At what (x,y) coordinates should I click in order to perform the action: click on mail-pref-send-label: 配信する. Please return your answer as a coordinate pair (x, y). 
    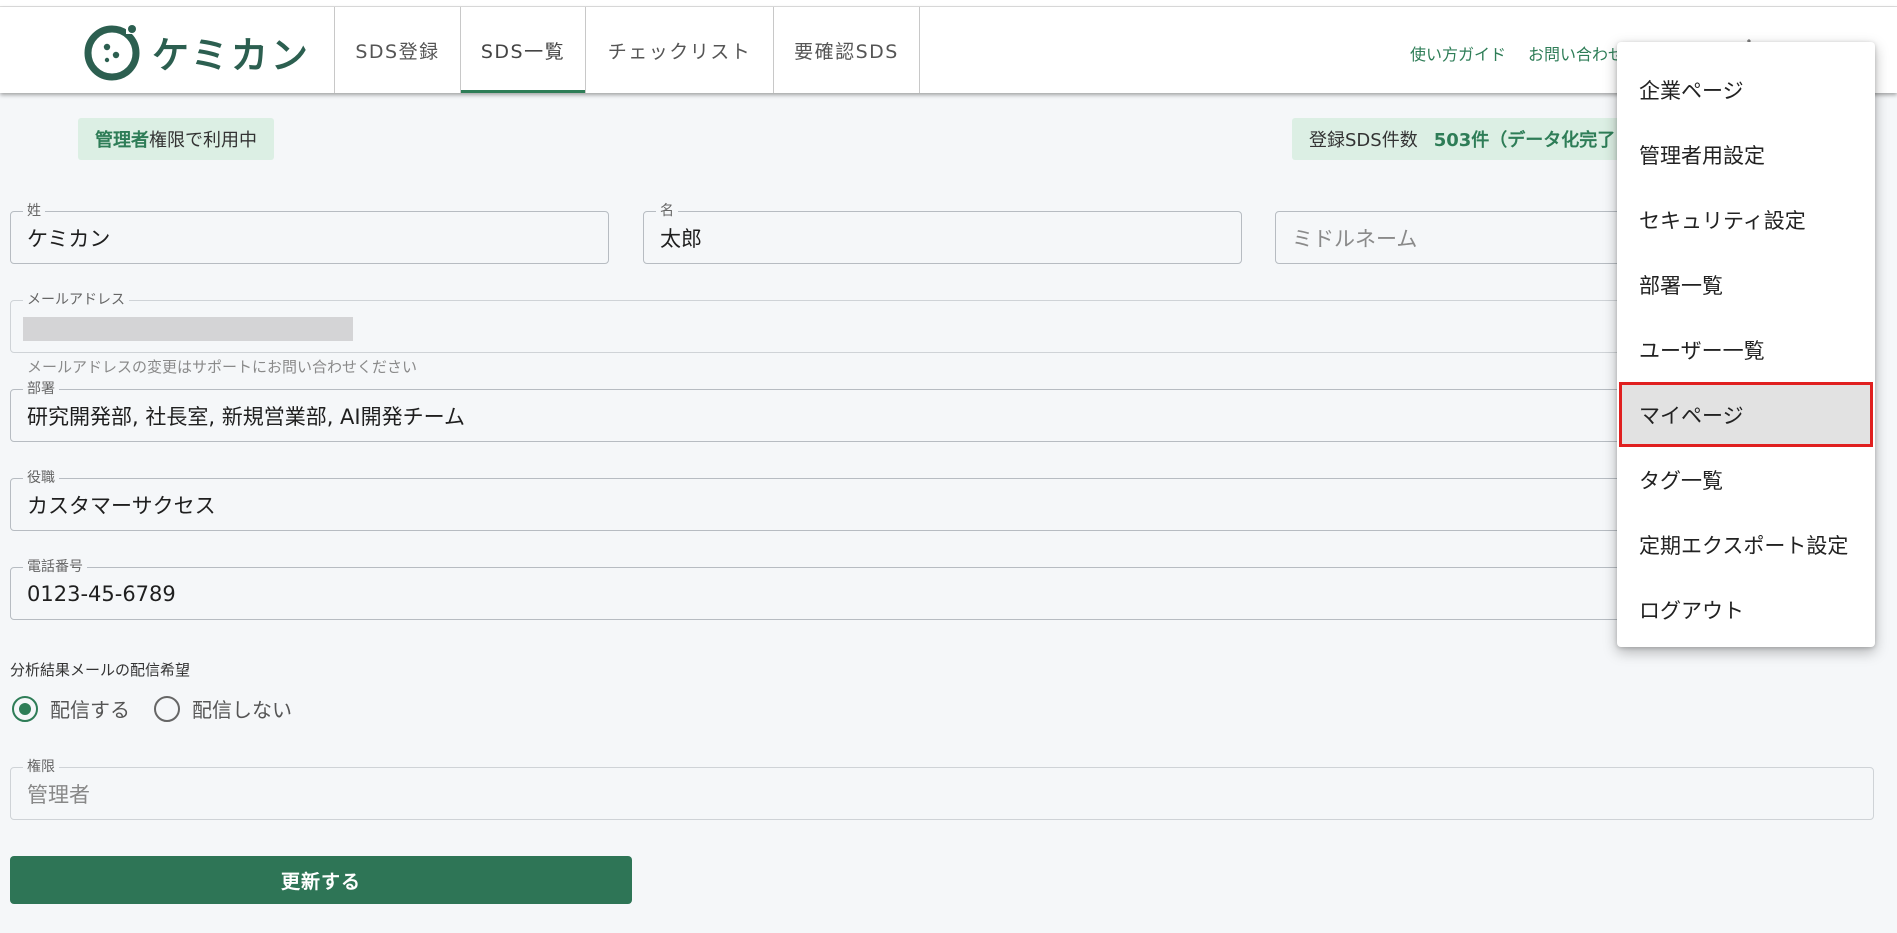
    Looking at the image, I should click on (90, 710).